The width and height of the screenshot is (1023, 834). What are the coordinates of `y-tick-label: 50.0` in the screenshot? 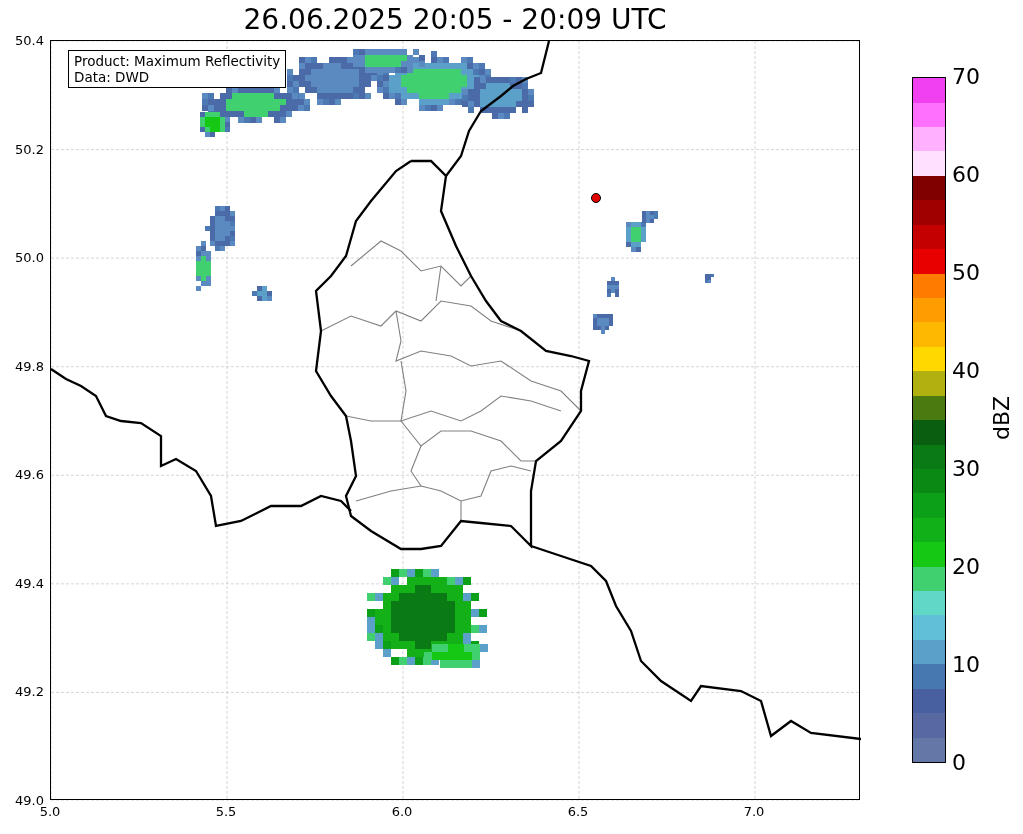 It's located at (29, 257).